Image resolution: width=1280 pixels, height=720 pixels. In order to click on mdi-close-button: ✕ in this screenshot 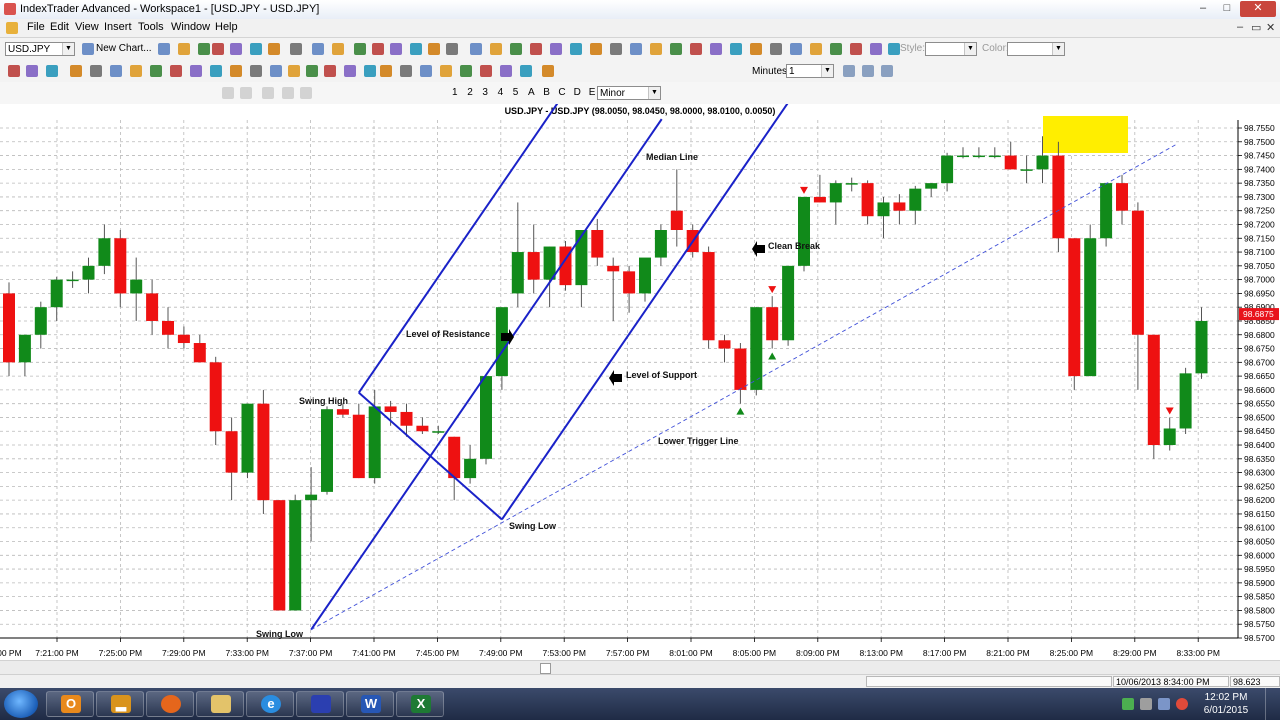, I will do `click(1270, 27)`.